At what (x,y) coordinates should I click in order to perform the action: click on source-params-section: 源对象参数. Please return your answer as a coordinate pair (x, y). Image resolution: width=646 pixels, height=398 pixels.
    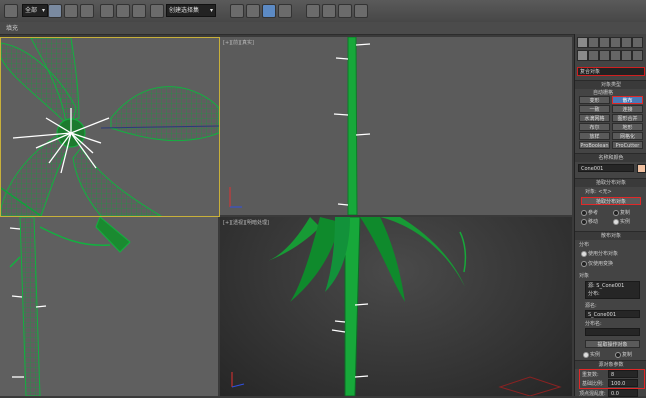
    Looking at the image, I should click on (610, 364).